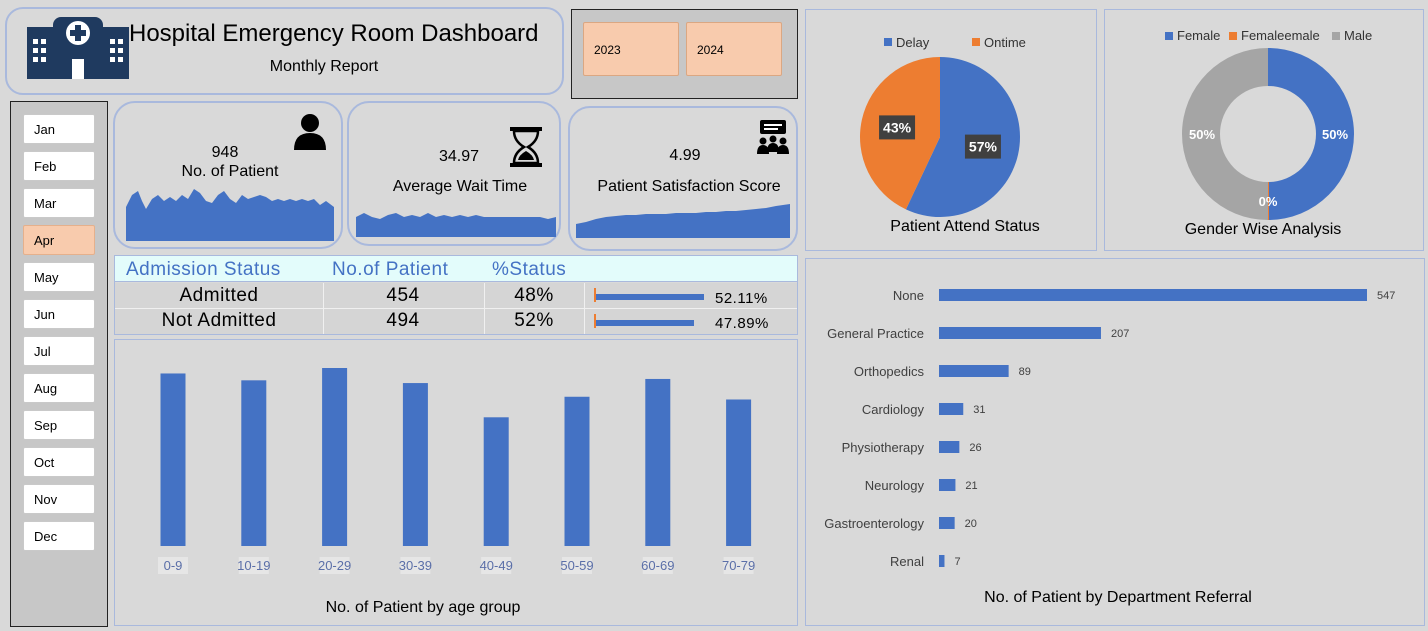 This screenshot has width=1428, height=631. Describe the element at coordinates (59, 277) in the screenshot. I see `month-button-may: May` at that location.